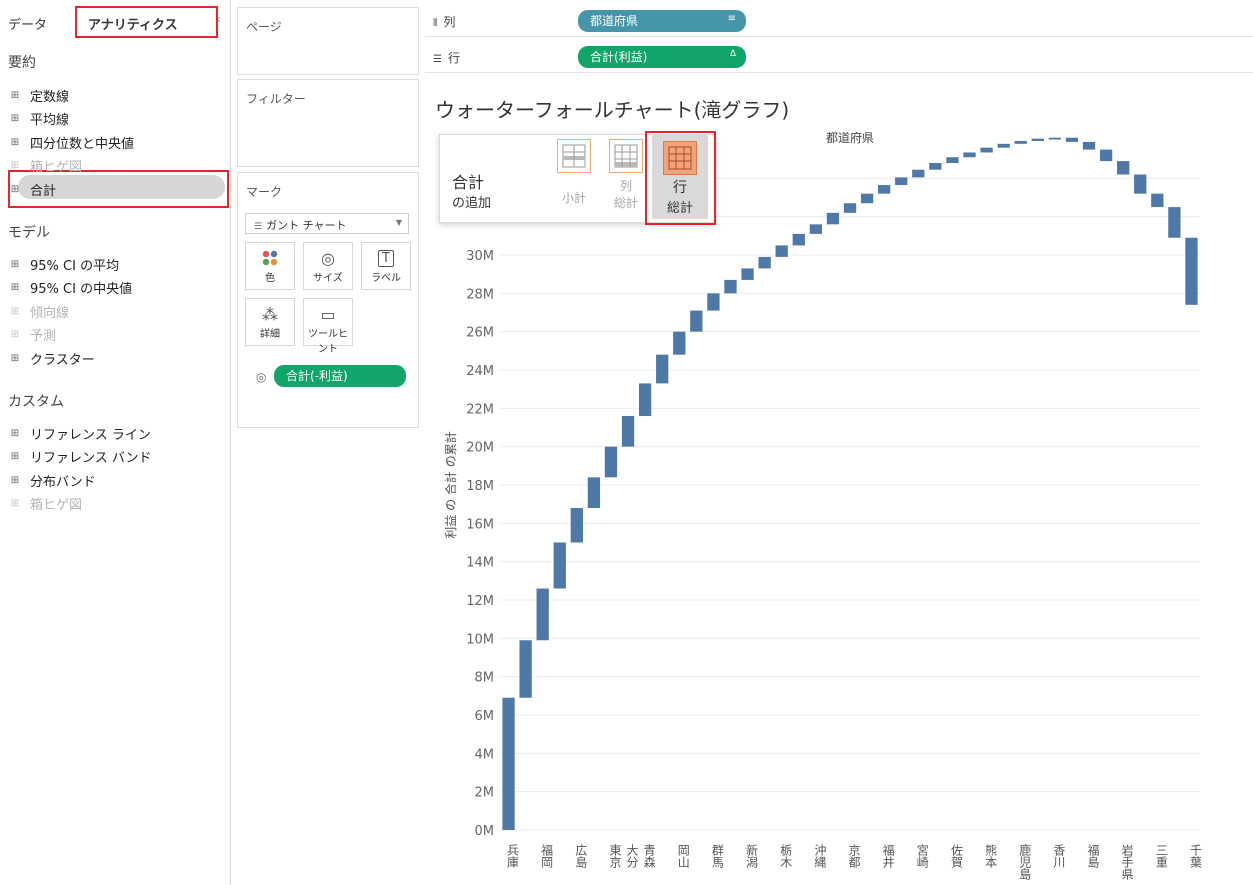  Describe the element at coordinates (328, 123) in the screenshot. I see `filters-card: フィルター` at that location.